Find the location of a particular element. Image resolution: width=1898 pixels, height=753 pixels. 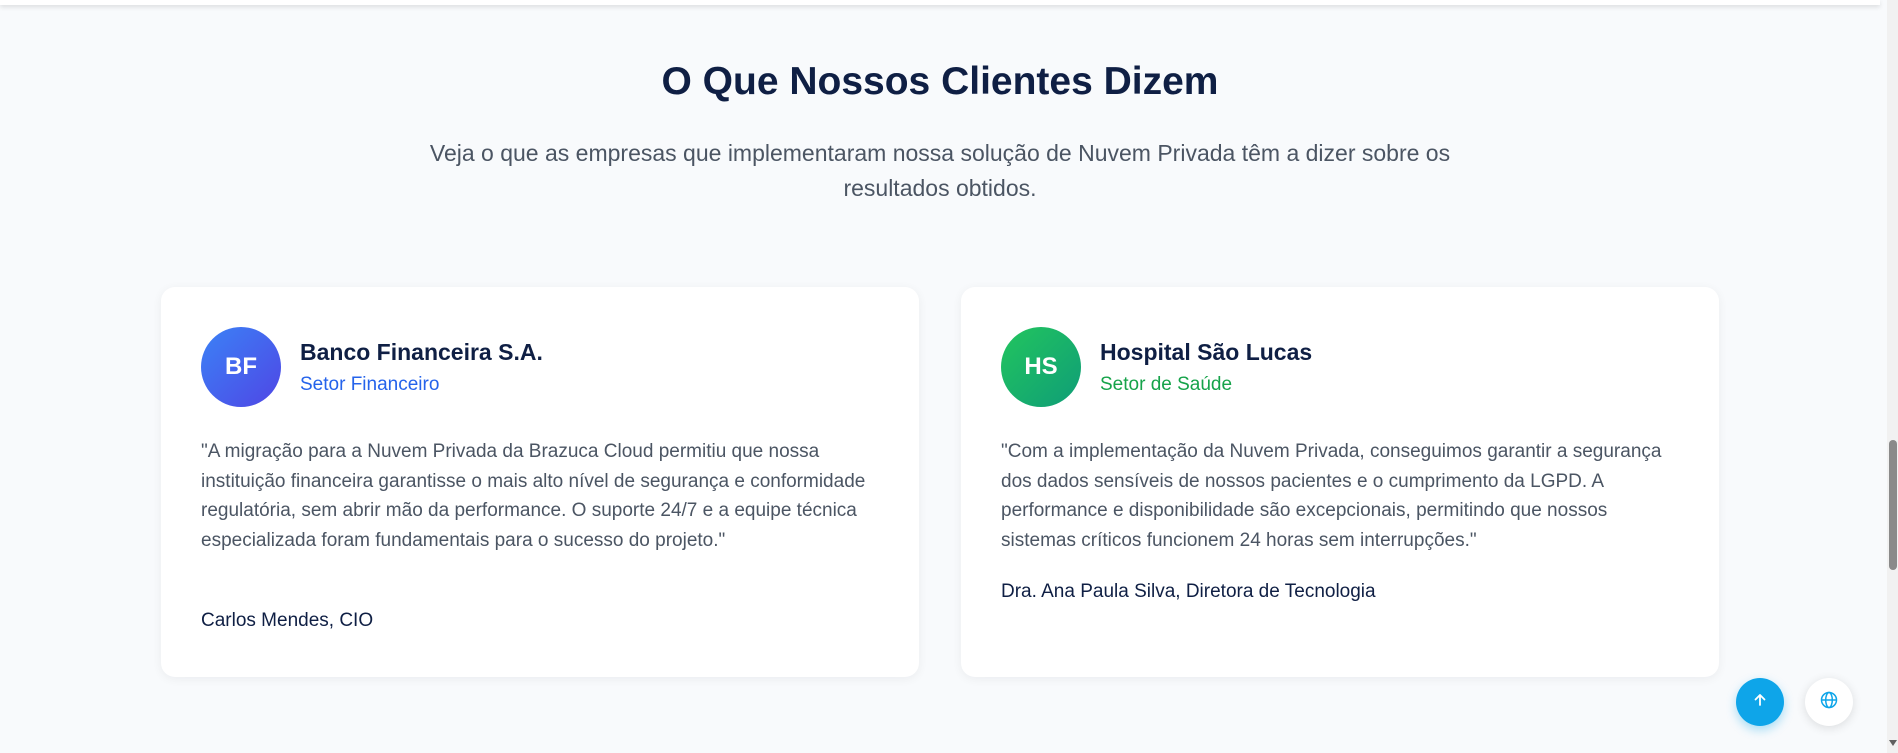

language-button is located at coordinates (1829, 702).